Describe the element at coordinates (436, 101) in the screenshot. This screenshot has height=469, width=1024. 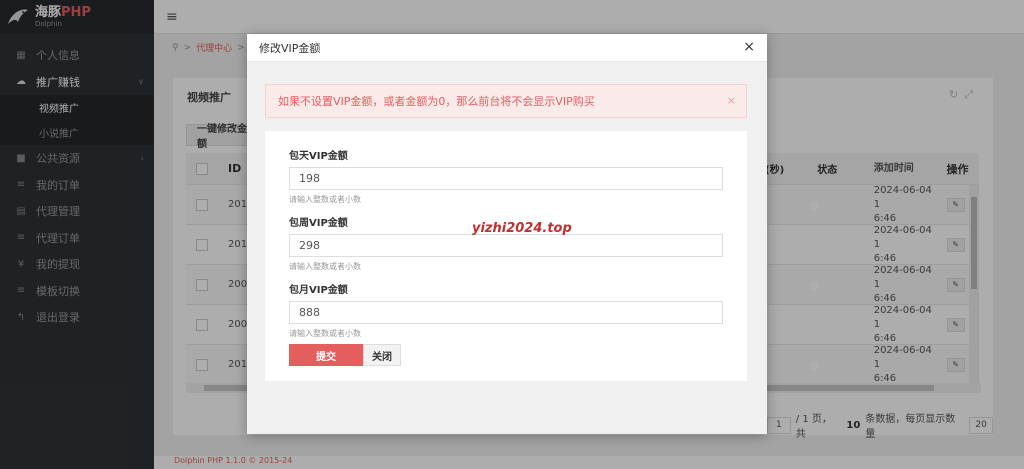
I see `alert-text: 如果不设置VIP金额，或者金额为0，那么前台将不会显示VIP购买` at that location.